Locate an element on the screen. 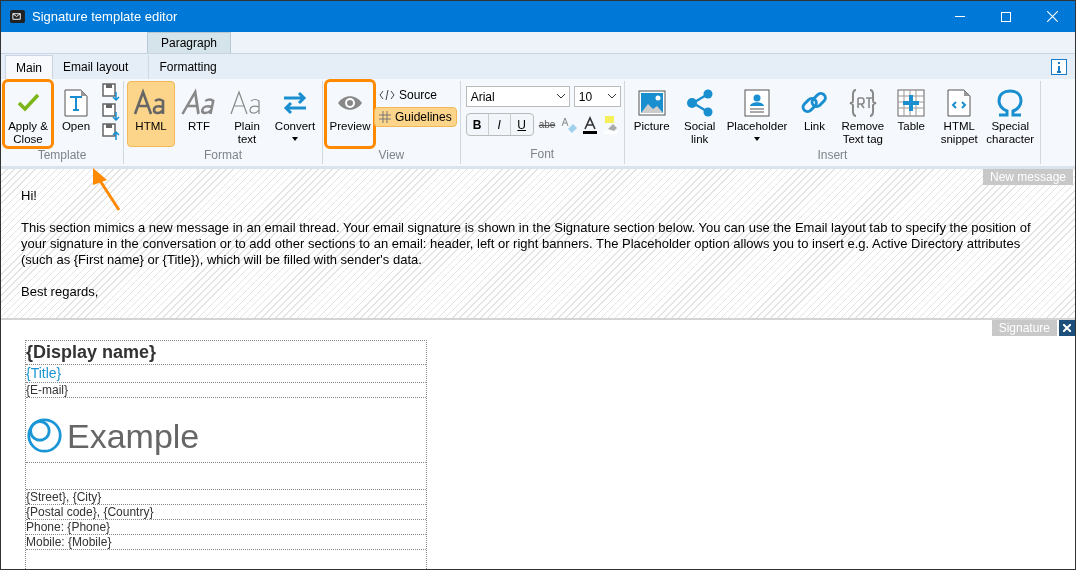 The width and height of the screenshot is (1076, 570). signature-line: {Street}, {City} is located at coordinates (226, 497).